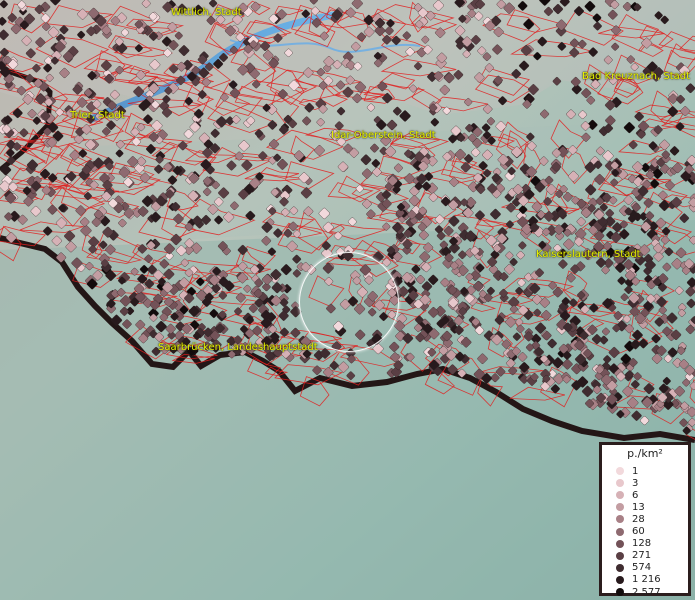 Image resolution: width=695 pixels, height=600 pixels. Describe the element at coordinates (97, 115) in the screenshot. I see `city-label-trier: Trier, Stadt` at that location.